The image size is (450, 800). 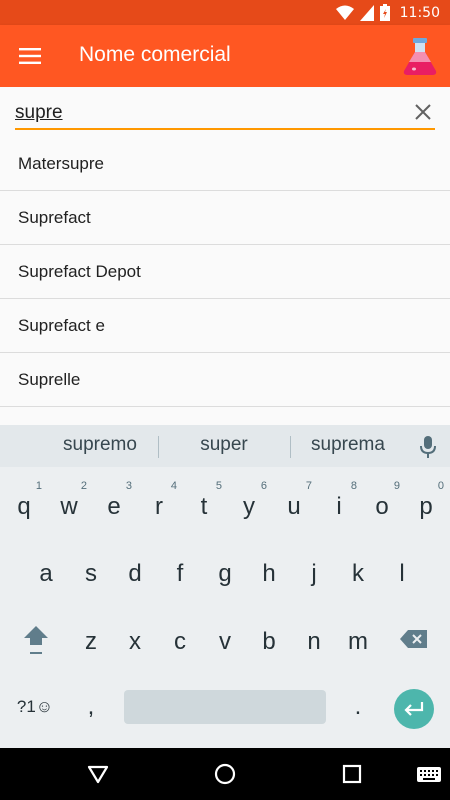 What do you see at coordinates (46, 571) in the screenshot?
I see `key-a: a` at bounding box center [46, 571].